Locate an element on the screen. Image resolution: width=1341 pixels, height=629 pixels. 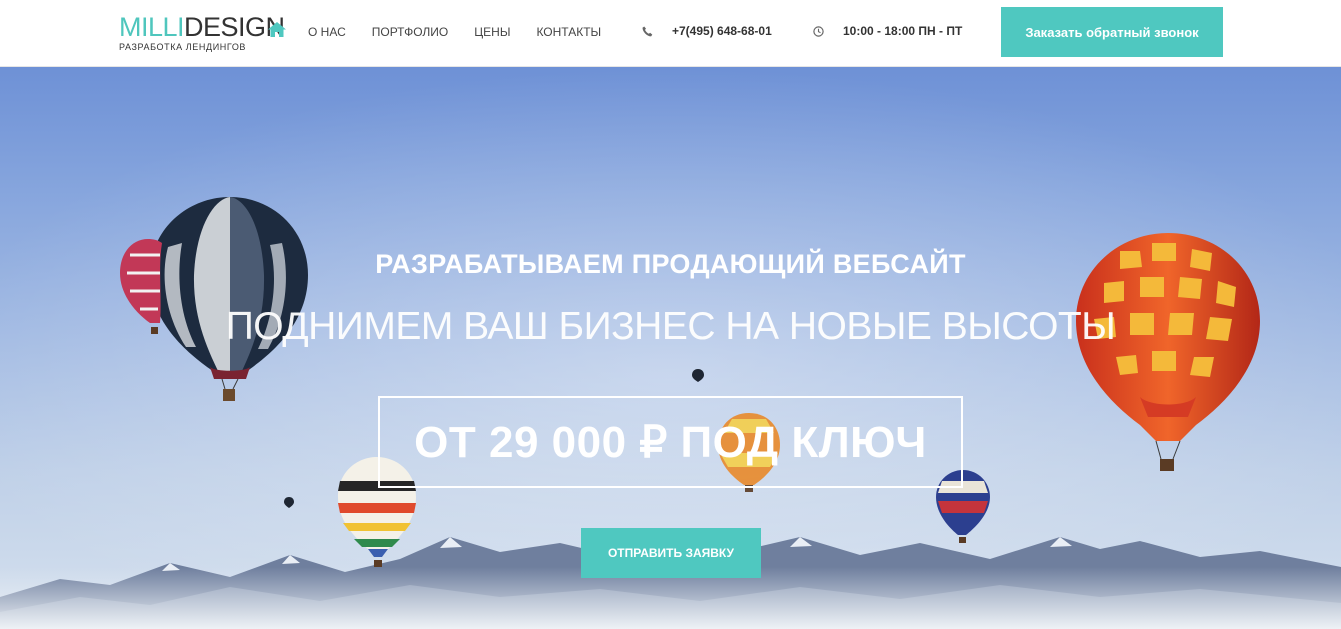
callback-button: Заказать обратный звонок is located at coordinates (1112, 32).